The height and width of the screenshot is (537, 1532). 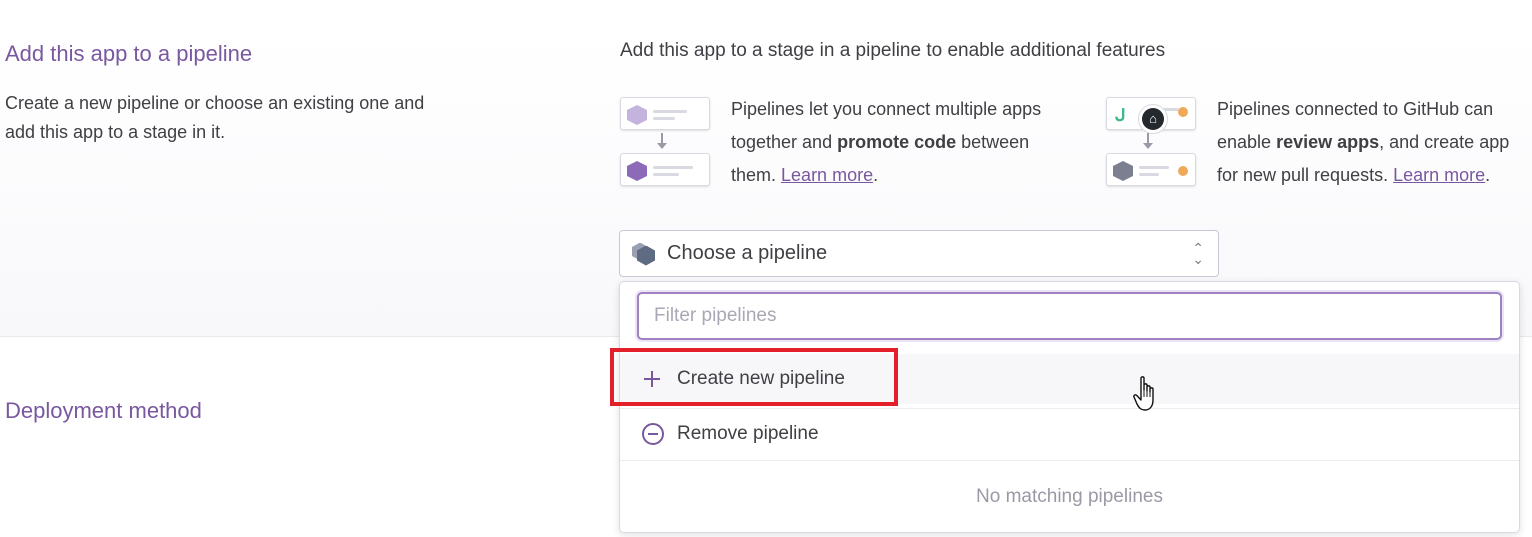 What do you see at coordinates (1143, 393) in the screenshot?
I see `hand-pointer-cursor` at bounding box center [1143, 393].